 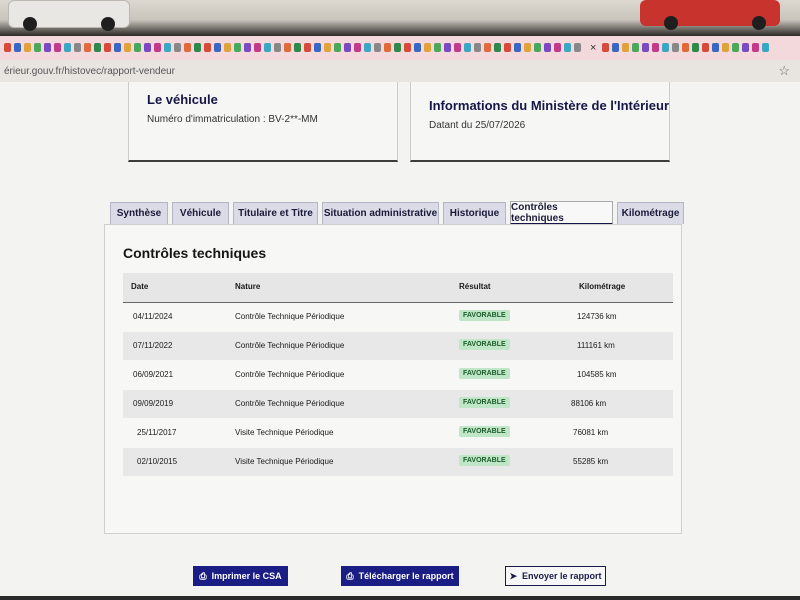 I want to click on tab-situation-administrative: Situation administrative, so click(x=380, y=213).